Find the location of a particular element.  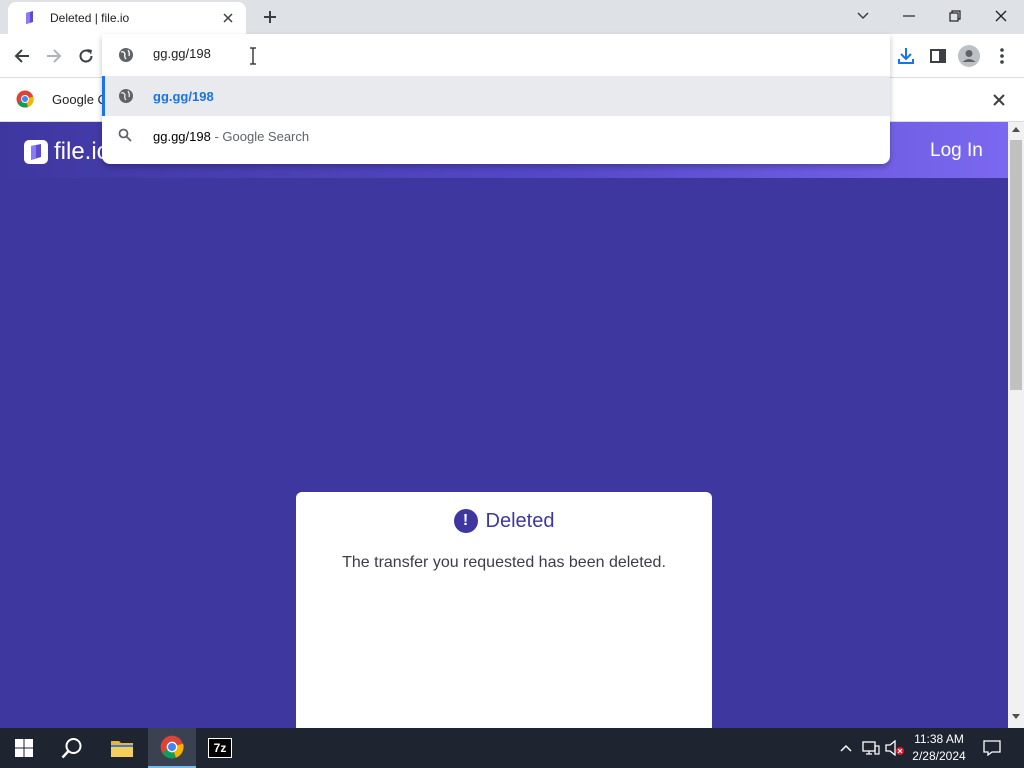

taskbar-chrome is located at coordinates (172, 748).